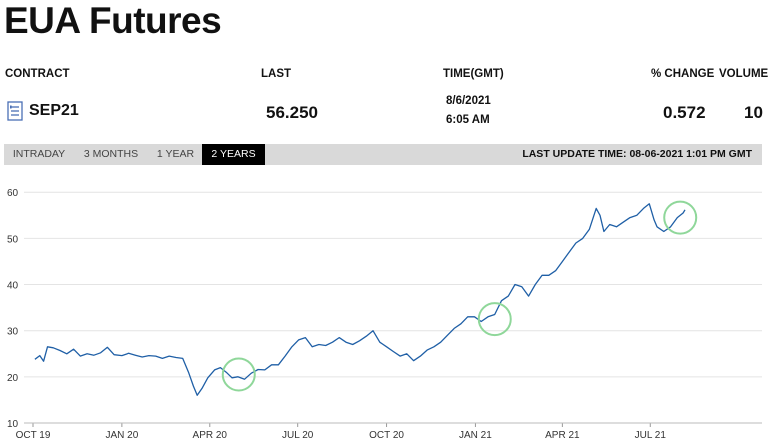  I want to click on x-tick-label: APR 21, so click(562, 435).